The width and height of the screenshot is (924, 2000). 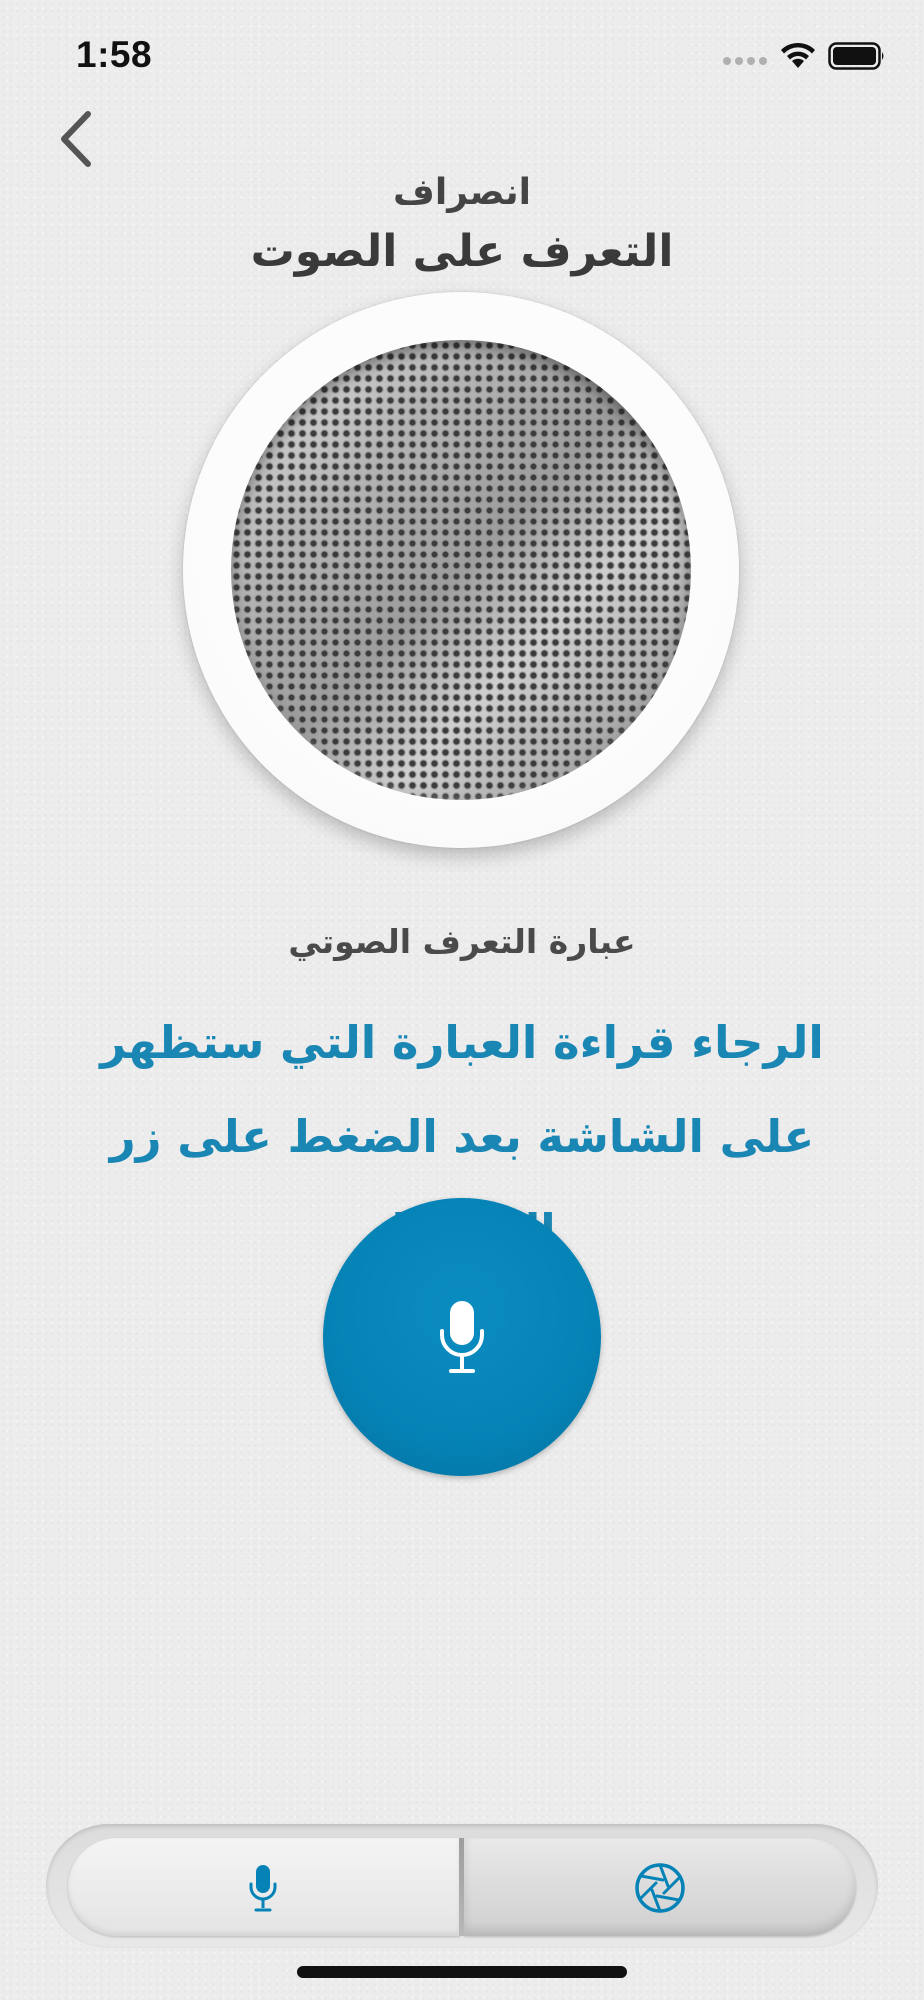 I want to click on cancel-link: انصراف, so click(x=462, y=192).